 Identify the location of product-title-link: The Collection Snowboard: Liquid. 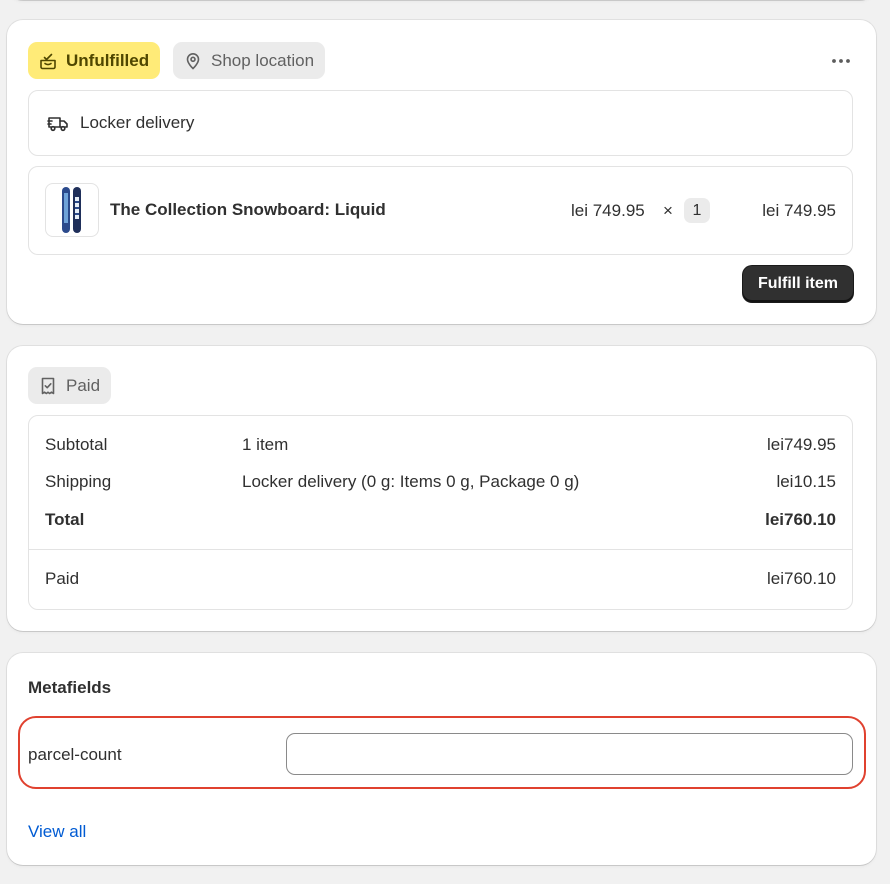
(248, 210).